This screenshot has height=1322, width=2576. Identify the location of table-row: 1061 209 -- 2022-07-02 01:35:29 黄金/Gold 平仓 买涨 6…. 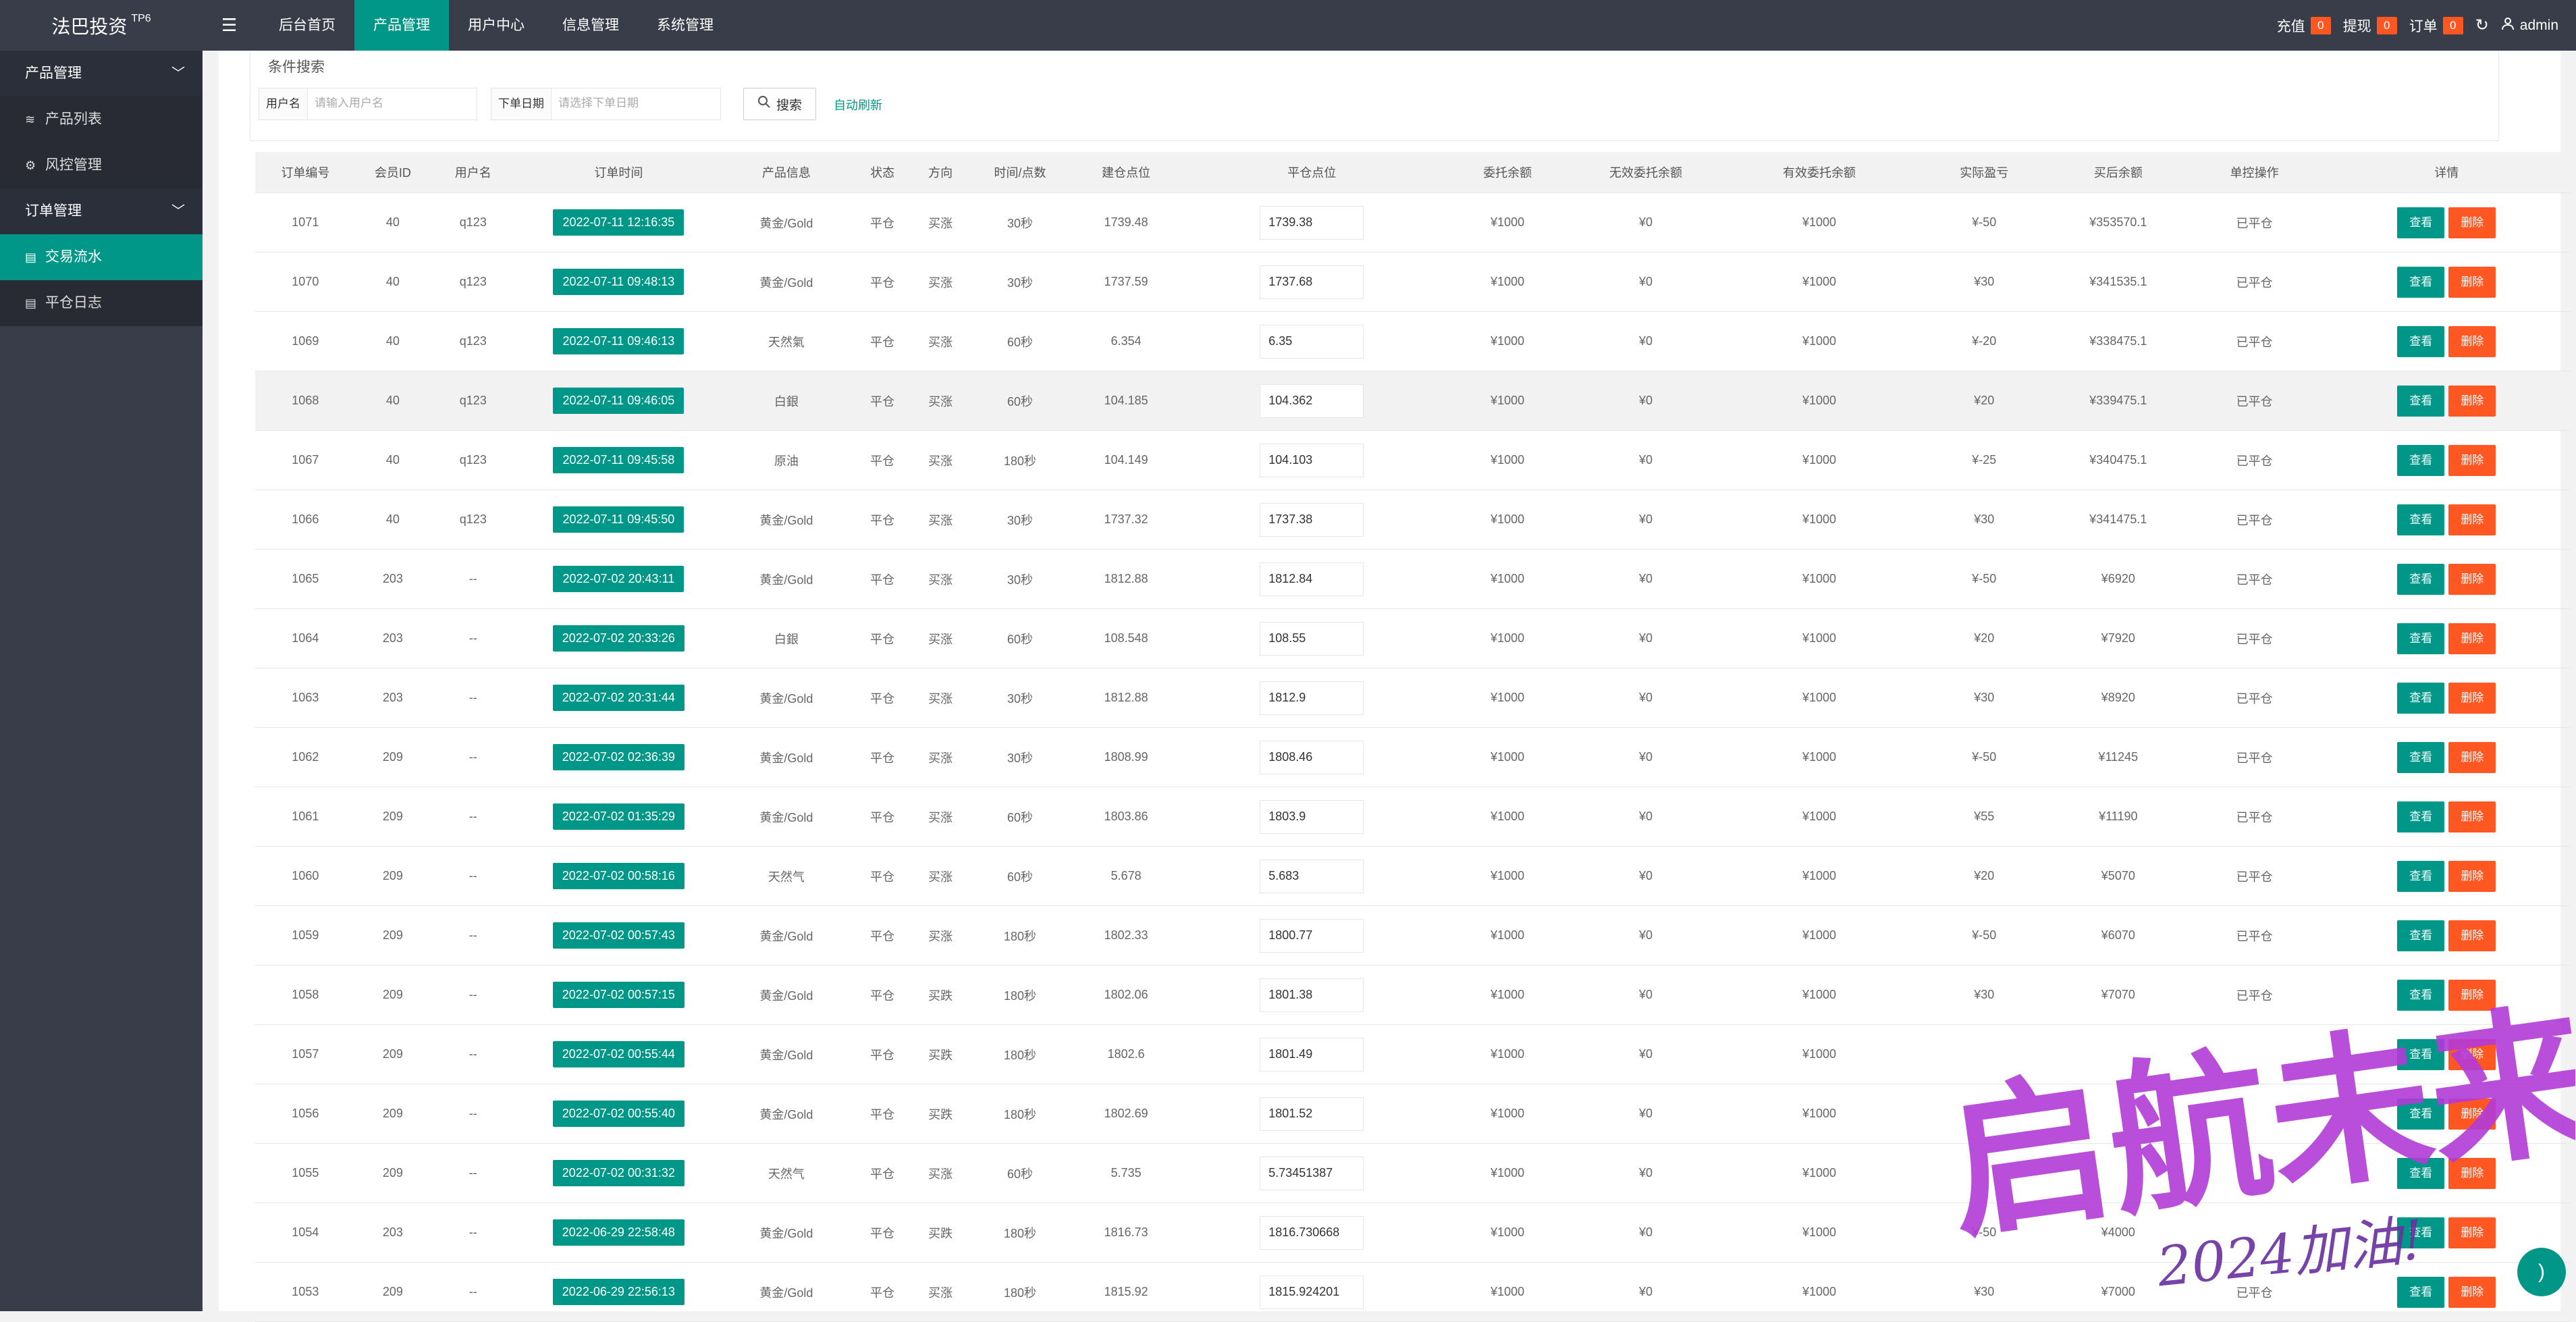
(1413, 817).